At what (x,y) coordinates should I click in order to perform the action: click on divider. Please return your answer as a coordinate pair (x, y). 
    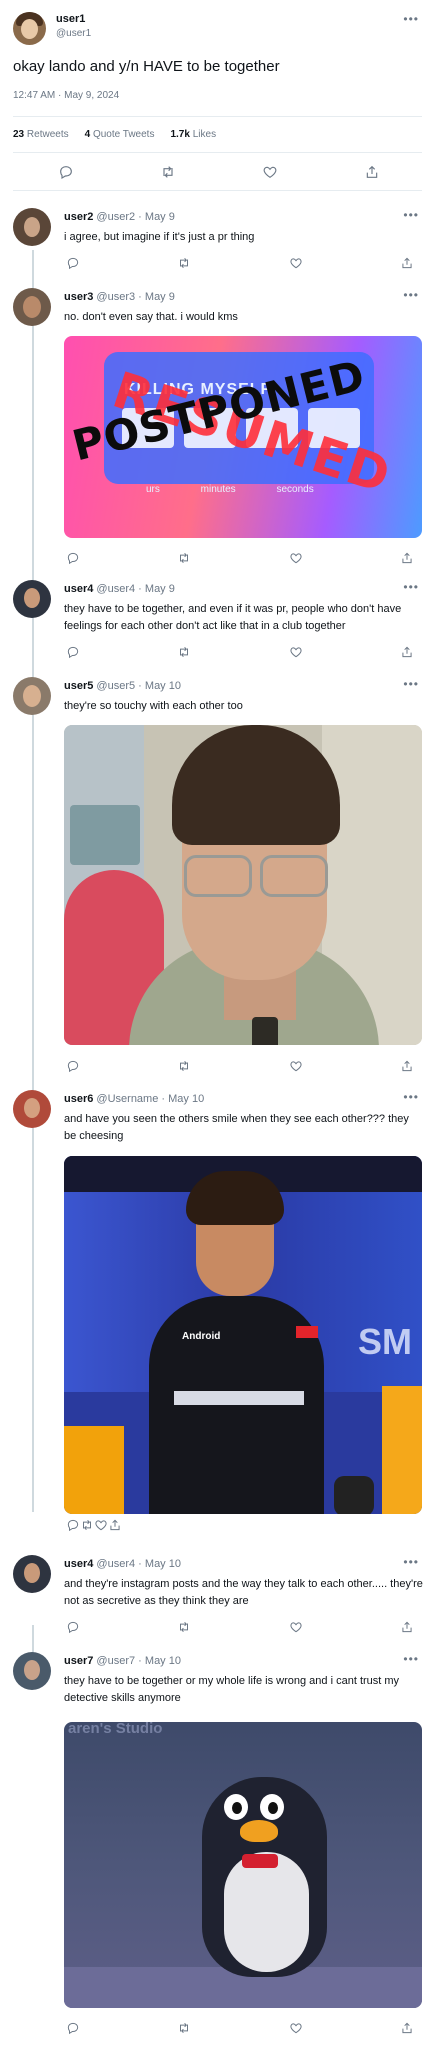
    Looking at the image, I should click on (217, 152).